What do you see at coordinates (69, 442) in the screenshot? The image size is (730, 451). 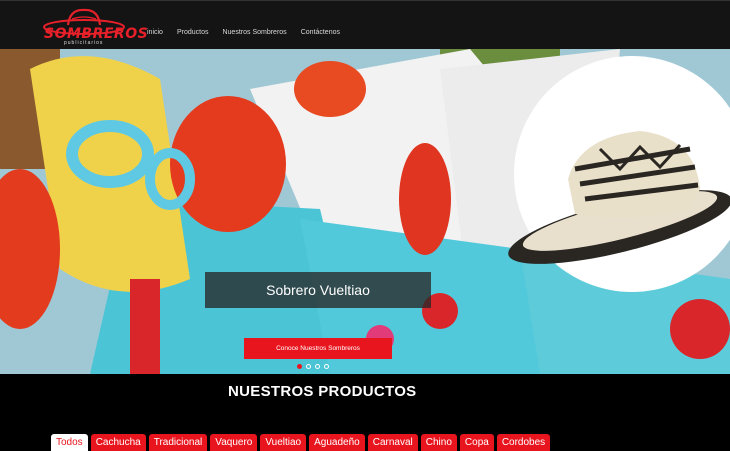 I see `filter-tab-todos: Todos` at bounding box center [69, 442].